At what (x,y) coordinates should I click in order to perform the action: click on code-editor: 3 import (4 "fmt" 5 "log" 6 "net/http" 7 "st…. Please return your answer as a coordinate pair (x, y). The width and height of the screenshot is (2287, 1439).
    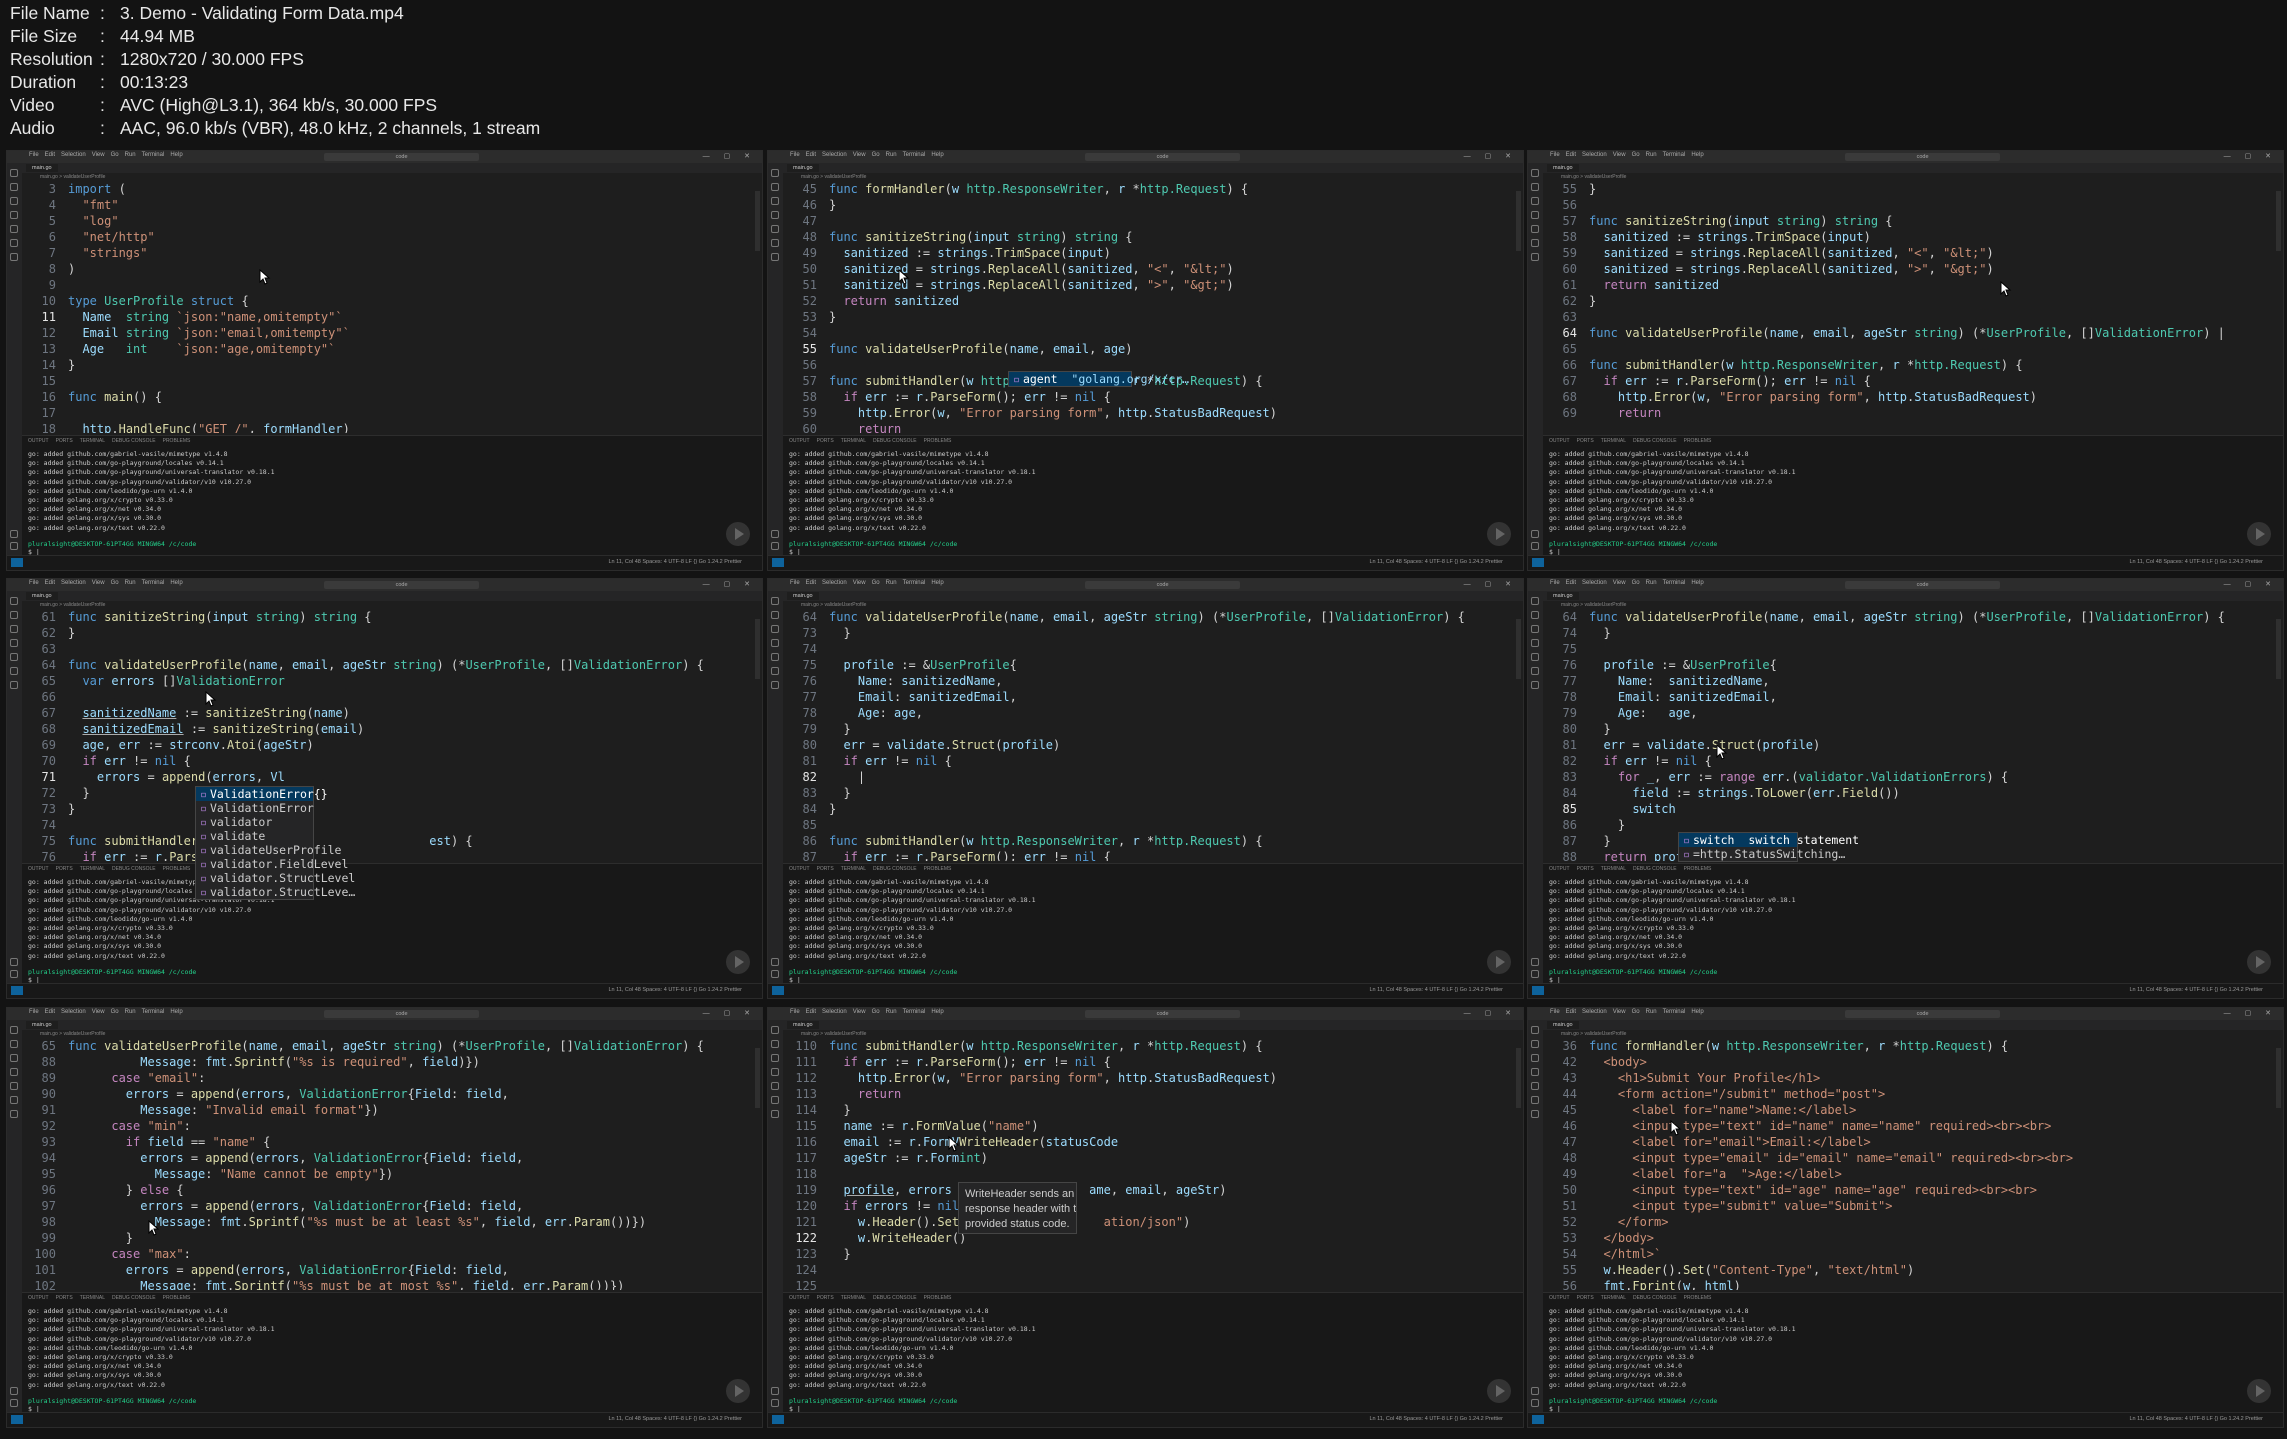
    Looking at the image, I should click on (392, 307).